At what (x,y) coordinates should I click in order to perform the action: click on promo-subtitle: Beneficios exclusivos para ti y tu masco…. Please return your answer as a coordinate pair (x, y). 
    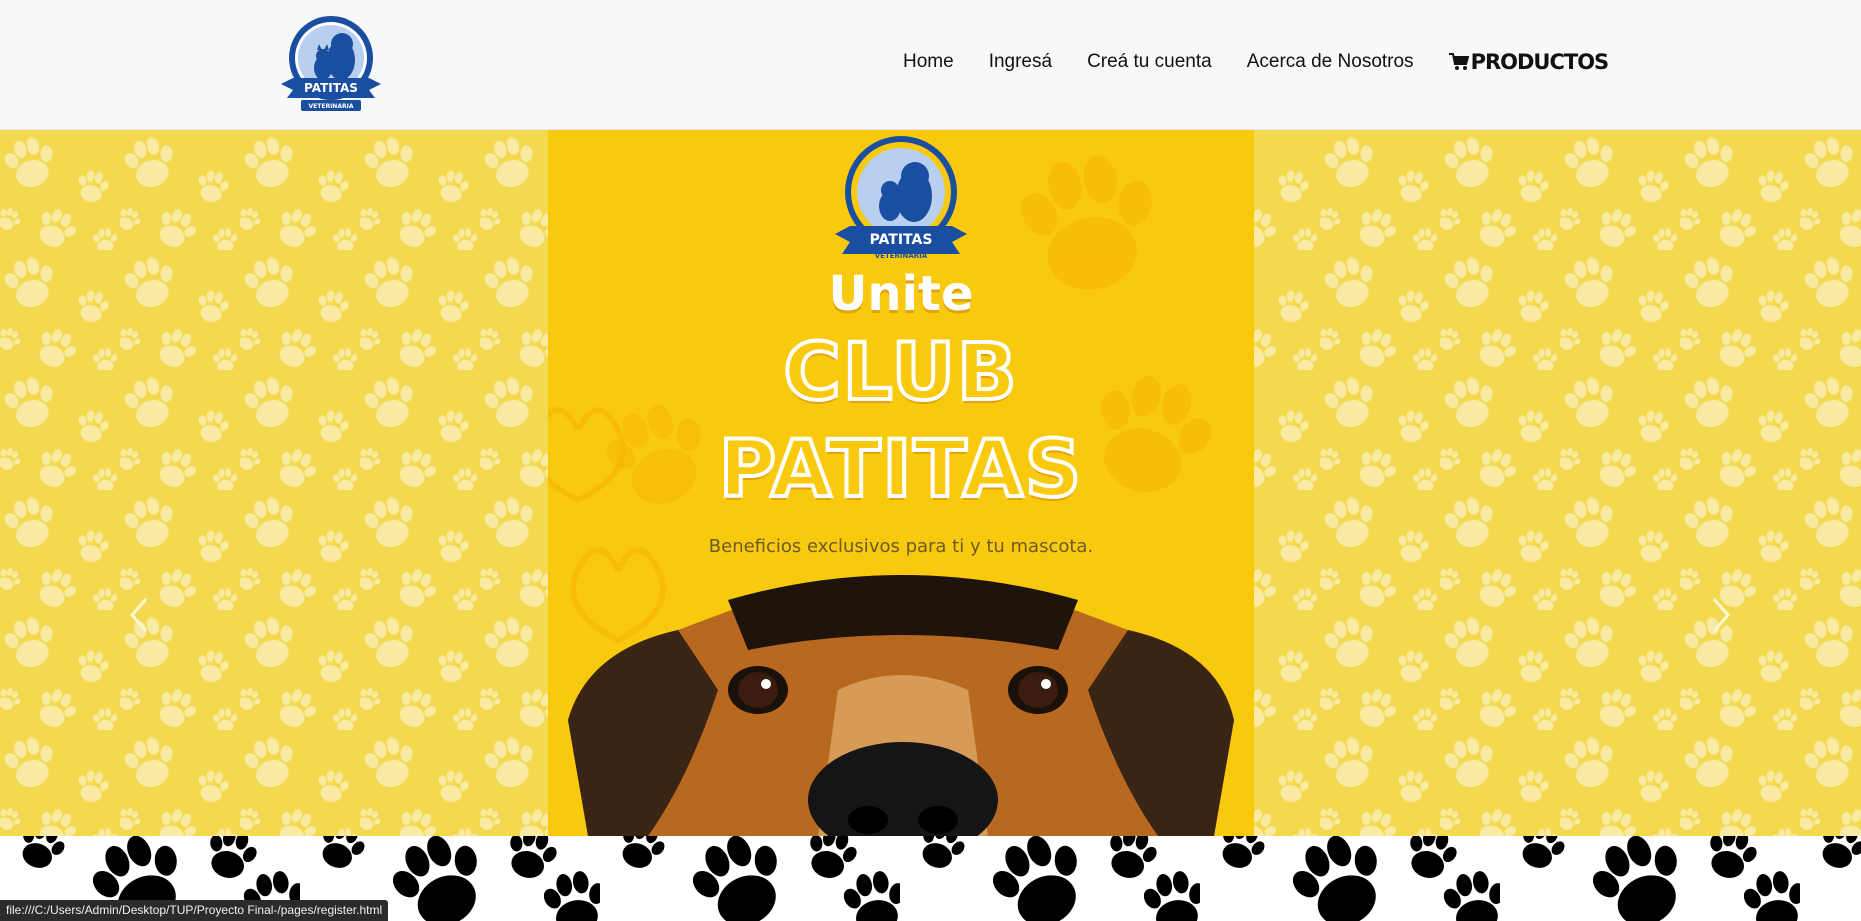
    Looking at the image, I should click on (901, 546).